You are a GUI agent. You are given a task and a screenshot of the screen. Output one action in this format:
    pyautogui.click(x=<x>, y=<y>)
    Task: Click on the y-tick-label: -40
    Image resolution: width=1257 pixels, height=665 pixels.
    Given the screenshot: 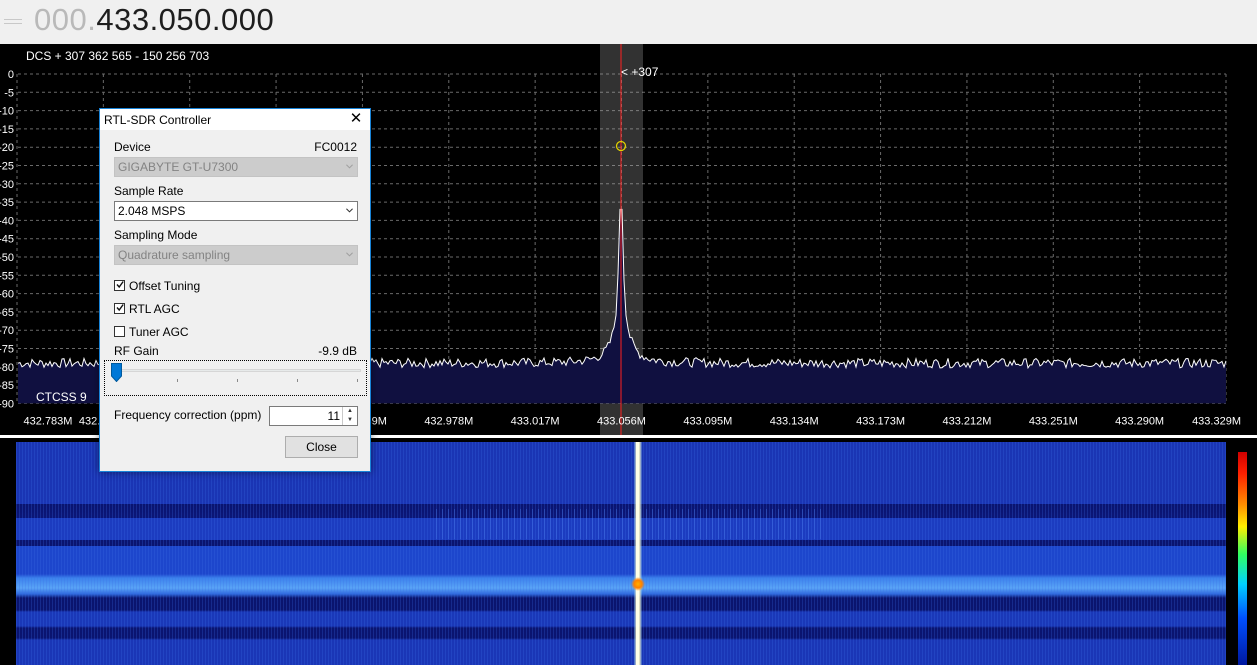 What is the action you would take?
    pyautogui.click(x=7, y=221)
    